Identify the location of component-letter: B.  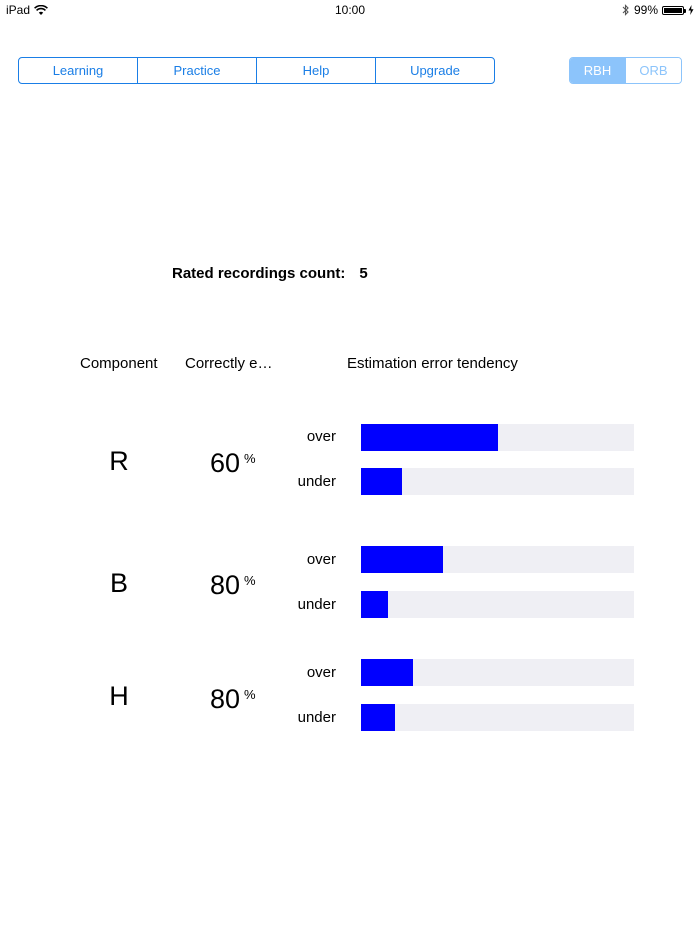
(118, 583).